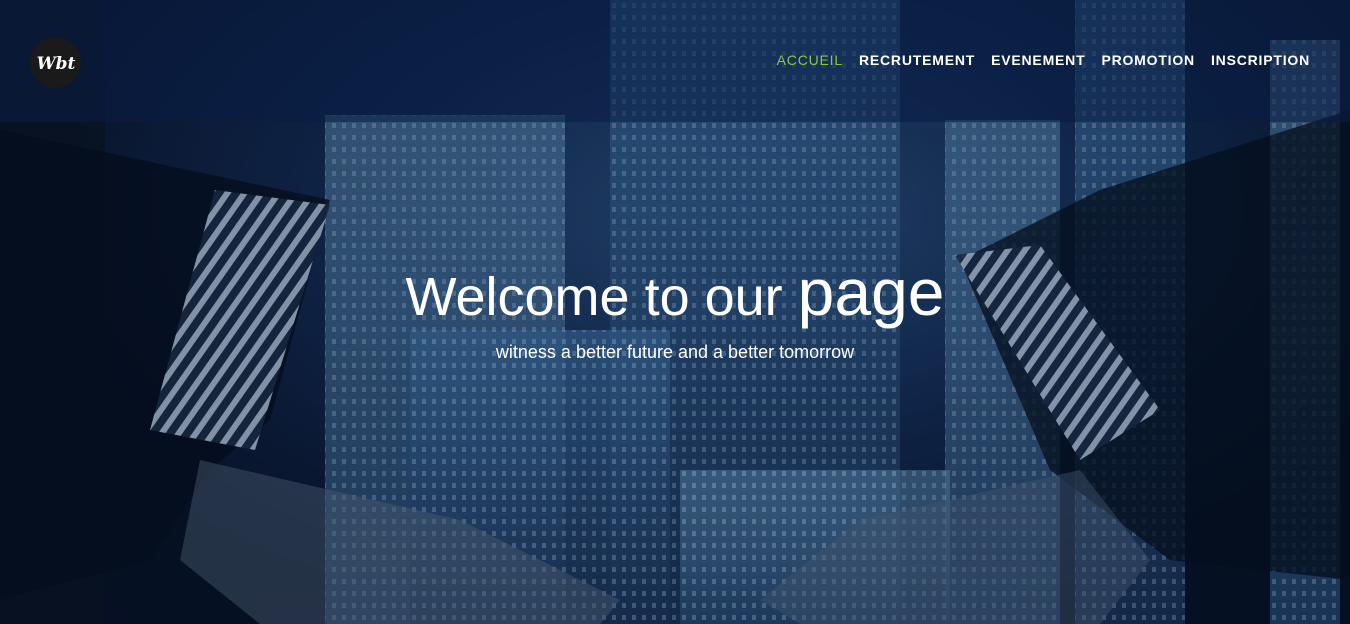 This screenshot has width=1350, height=624. Describe the element at coordinates (810, 60) in the screenshot. I see `nav-item-accueil: ACCUEIL` at that location.